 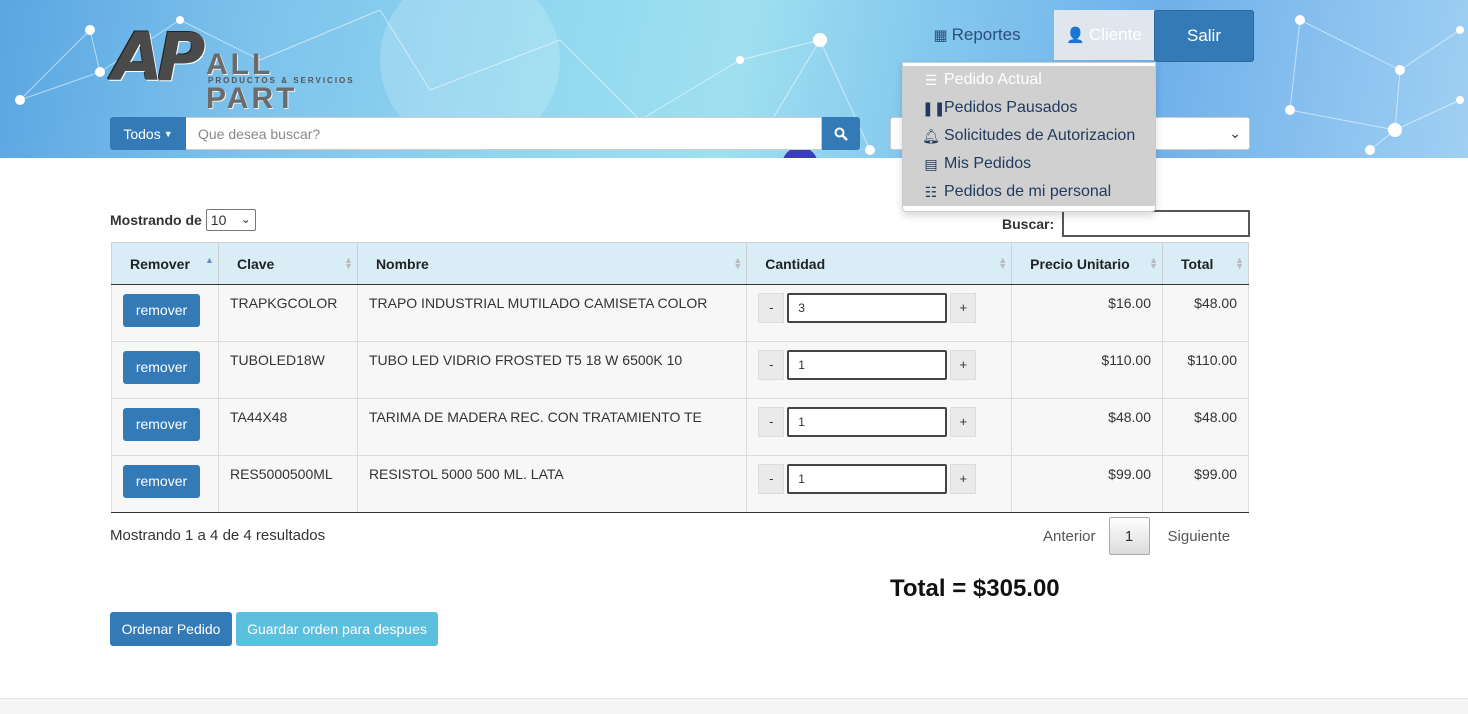 What do you see at coordinates (552, 484) in the screenshot?
I see `nombre-cell: RESISTOL 5000 500 ML. LATA` at bounding box center [552, 484].